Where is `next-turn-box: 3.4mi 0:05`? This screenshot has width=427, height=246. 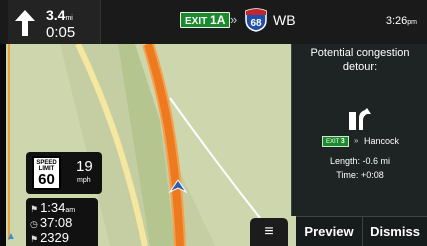 next-turn-box: 3.4mi 0:05 is located at coordinates (54, 22).